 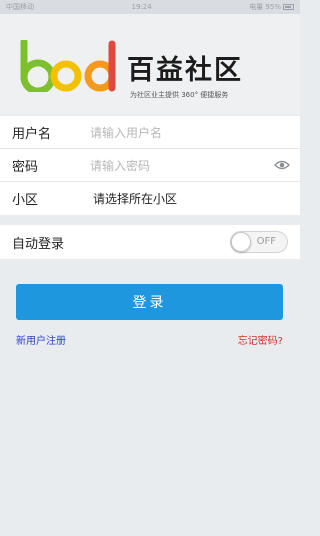 What do you see at coordinates (68, 66) in the screenshot?
I see `brand-logo-icon` at bounding box center [68, 66].